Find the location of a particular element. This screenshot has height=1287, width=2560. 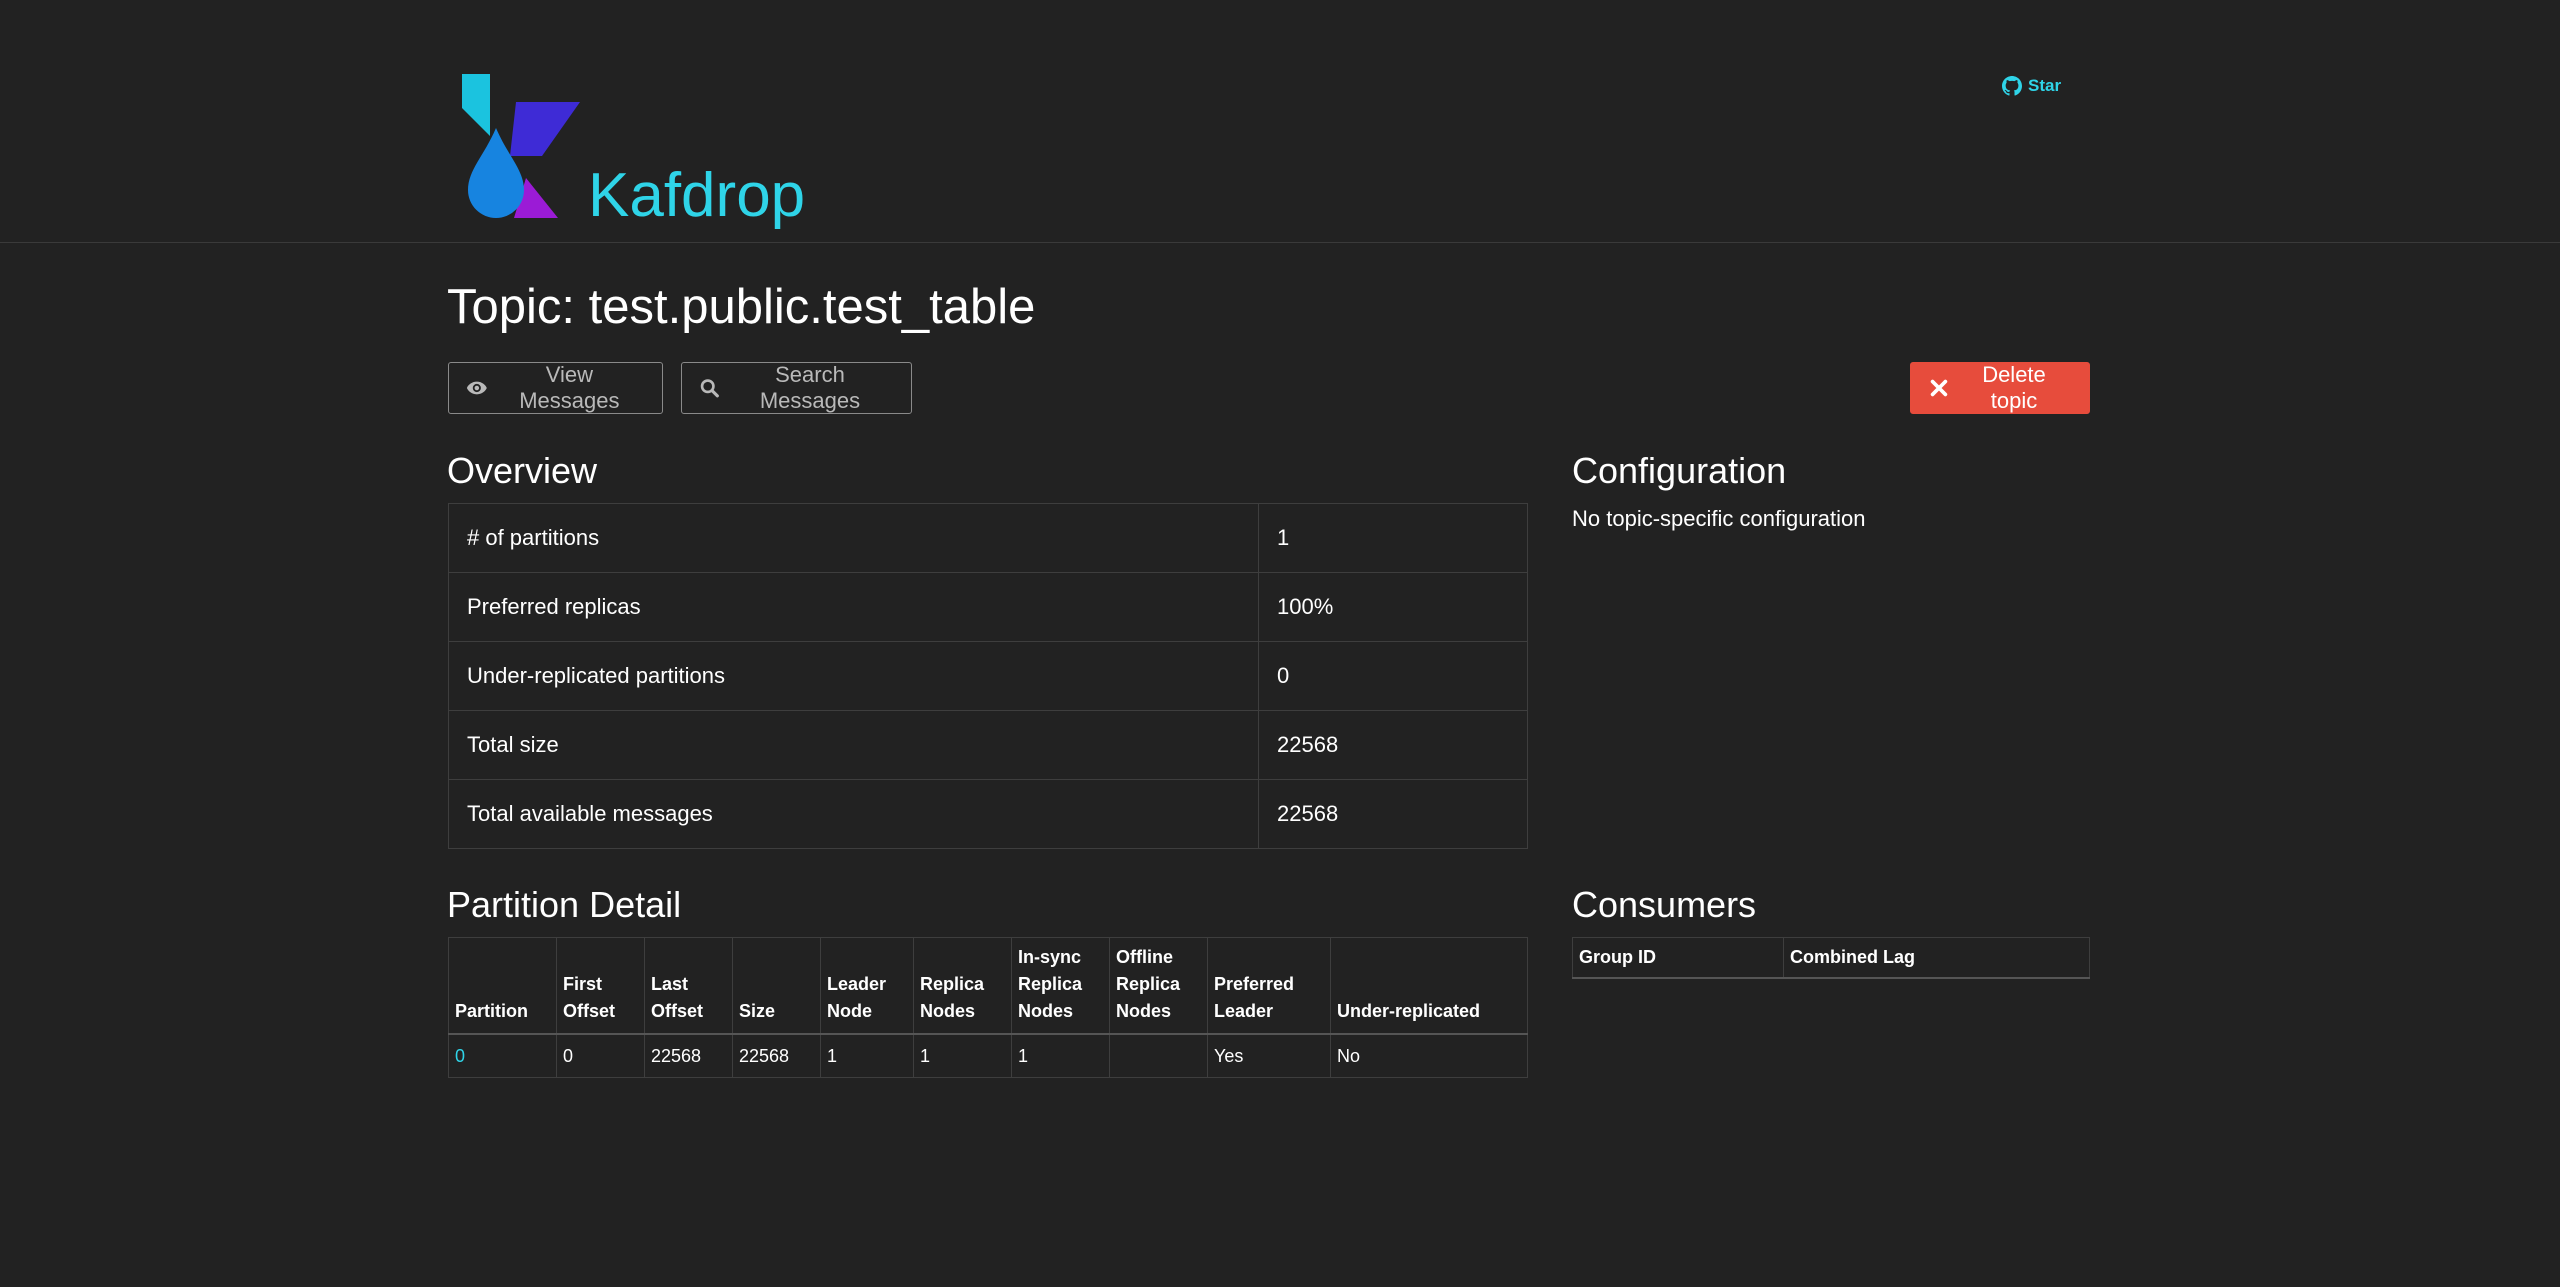

delete-topic-label: Delete topic is located at coordinates (2014, 387).